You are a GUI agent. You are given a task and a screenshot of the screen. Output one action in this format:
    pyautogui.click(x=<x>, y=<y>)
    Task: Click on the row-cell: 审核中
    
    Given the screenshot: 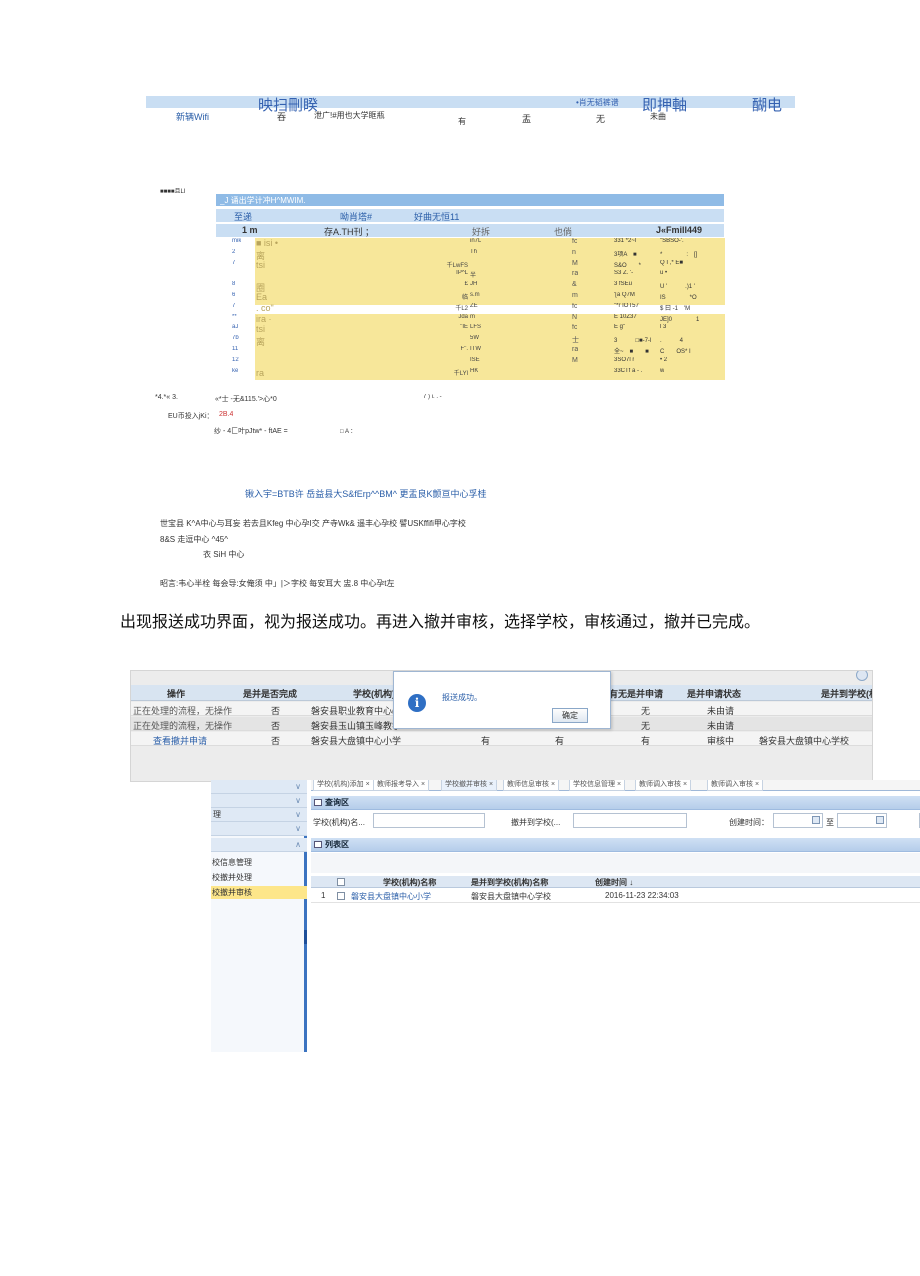 What is the action you would take?
    pyautogui.click(x=721, y=741)
    